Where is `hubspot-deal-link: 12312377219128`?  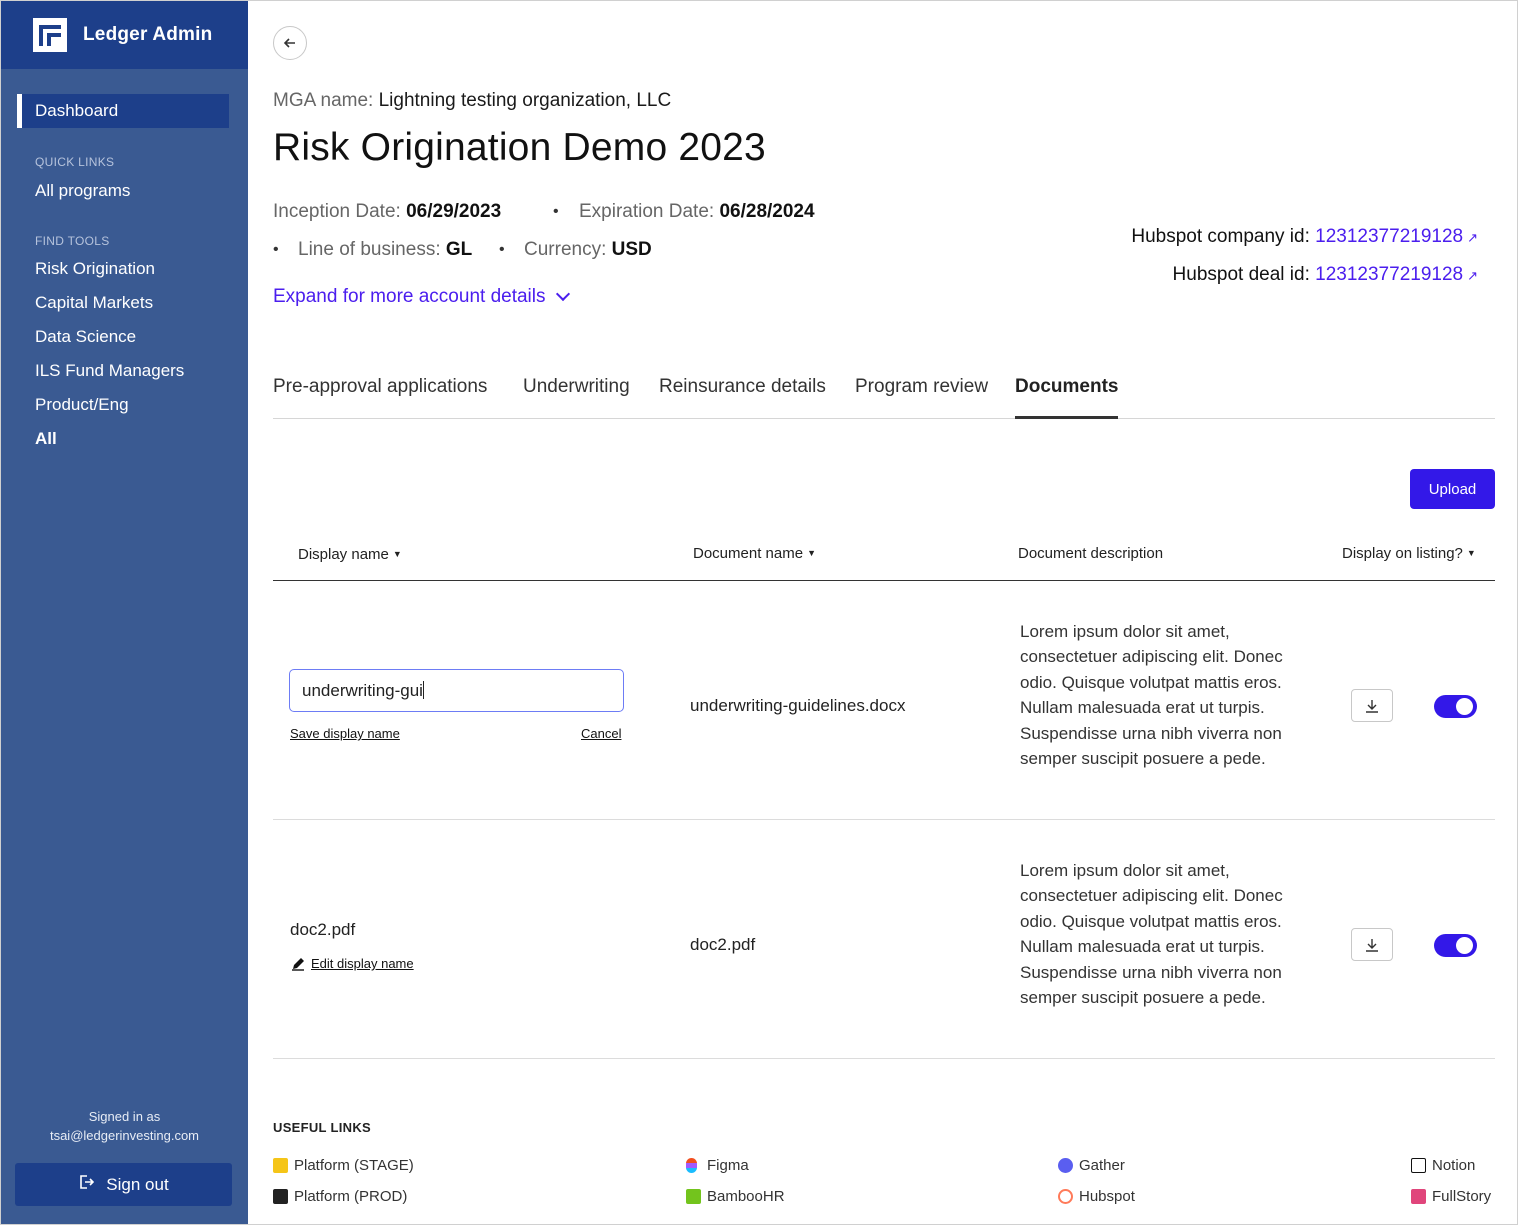 hubspot-deal-link: 12312377219128 is located at coordinates (1389, 274).